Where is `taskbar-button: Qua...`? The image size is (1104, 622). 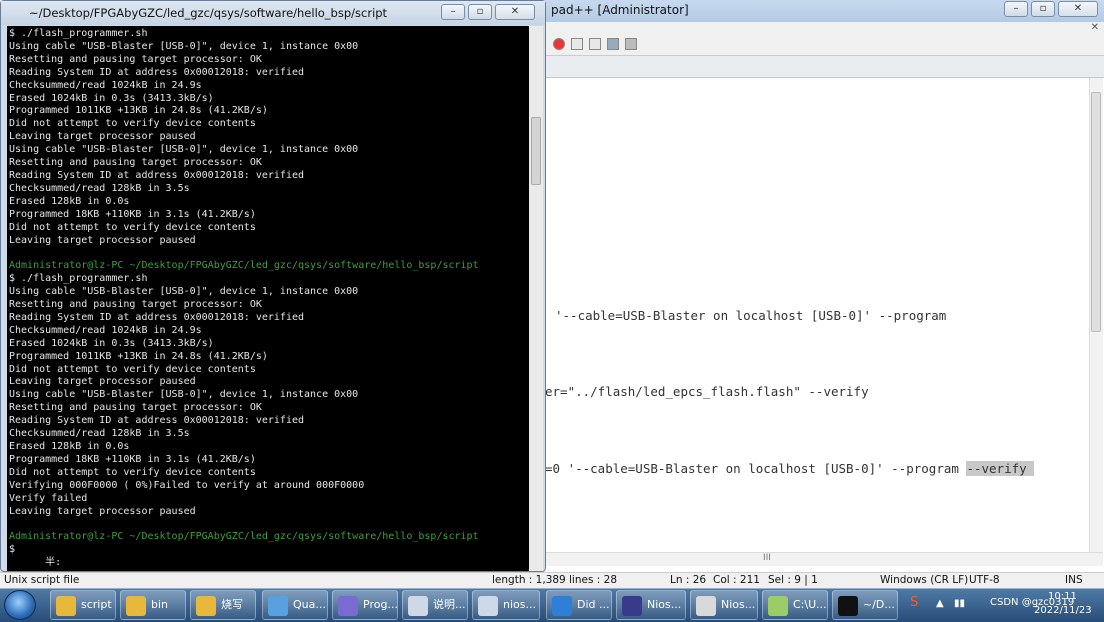
taskbar-button: Qua... is located at coordinates (295, 605).